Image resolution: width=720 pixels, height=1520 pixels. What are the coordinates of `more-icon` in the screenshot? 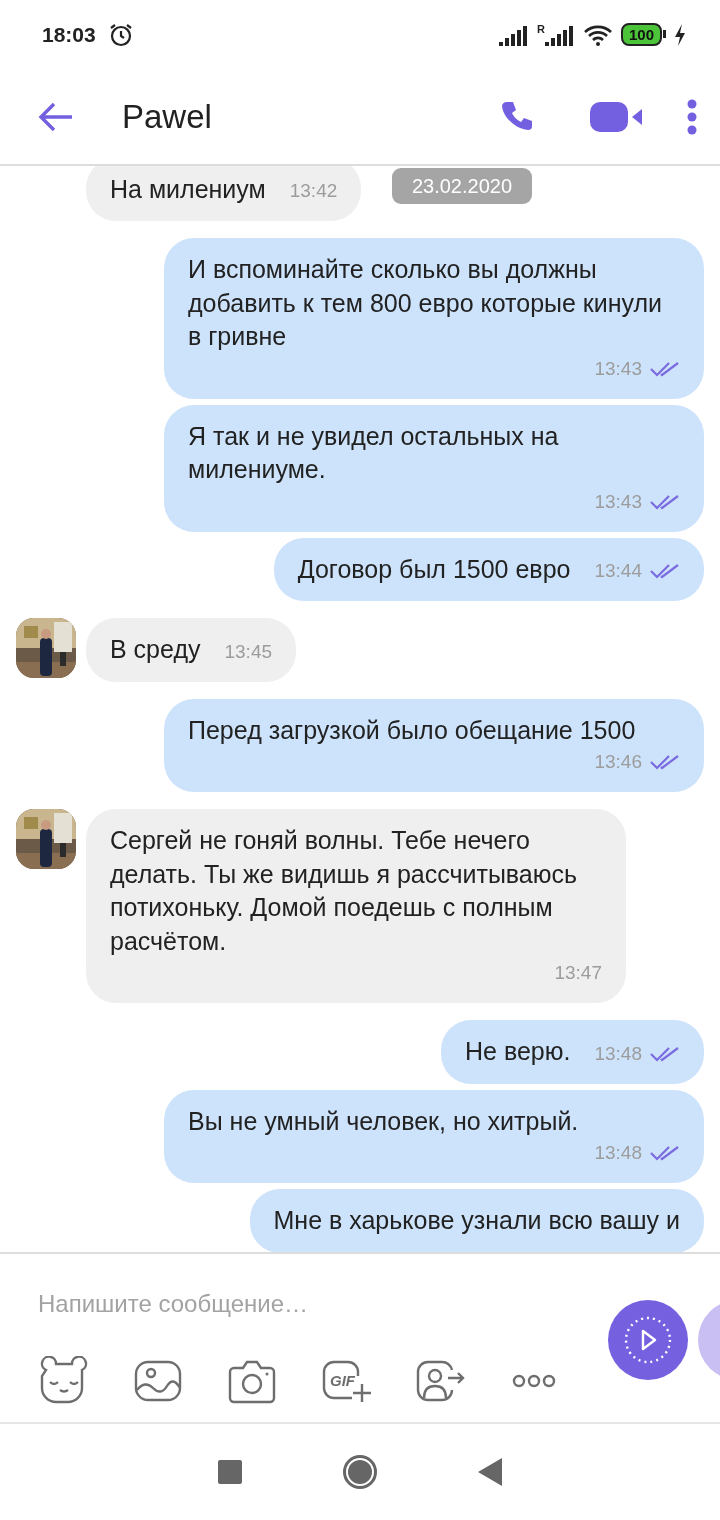 It's located at (534, 1381).